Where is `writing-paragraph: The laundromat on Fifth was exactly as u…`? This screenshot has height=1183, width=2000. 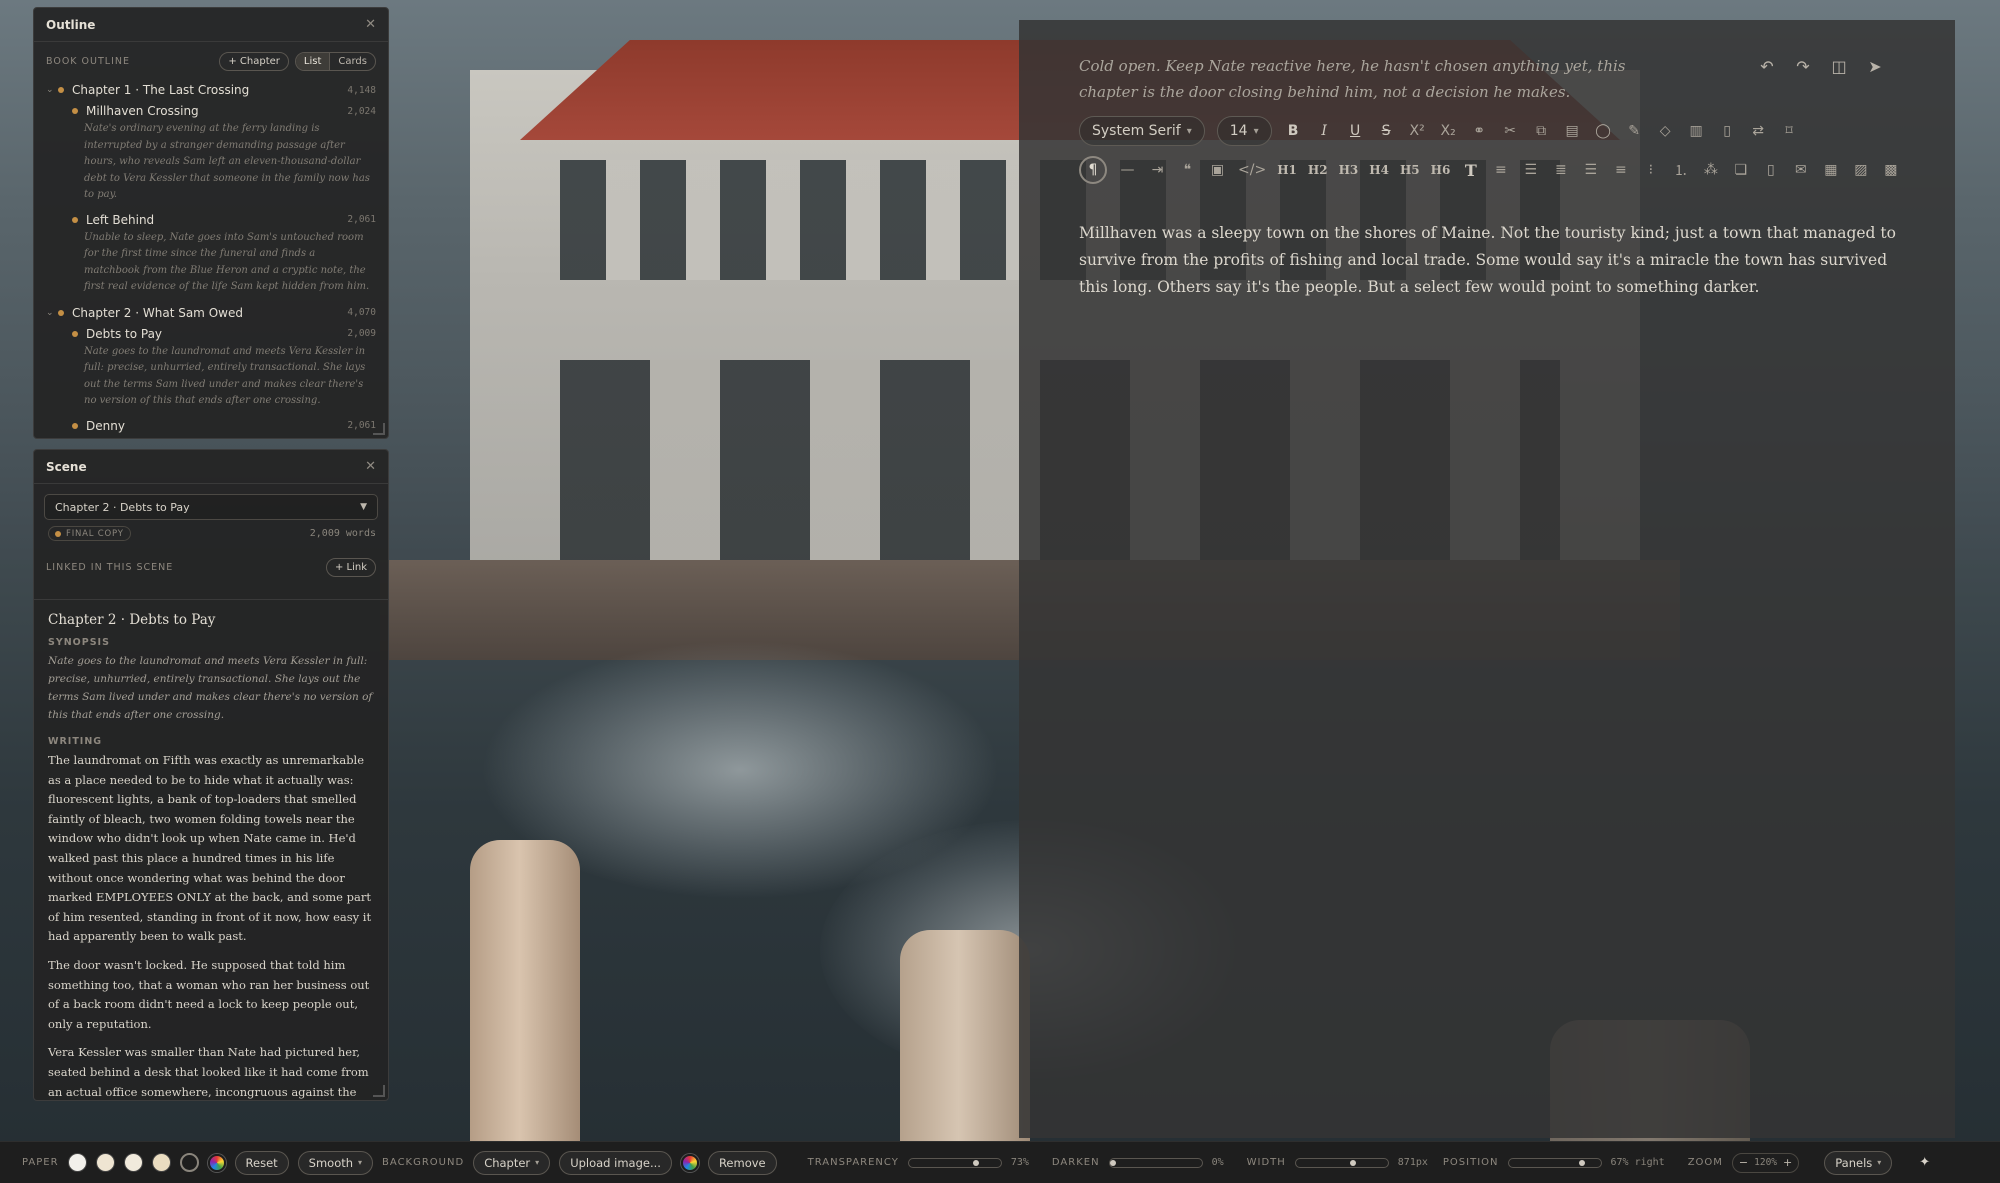 writing-paragraph: The laundromat on Fifth was exactly as u… is located at coordinates (212, 849).